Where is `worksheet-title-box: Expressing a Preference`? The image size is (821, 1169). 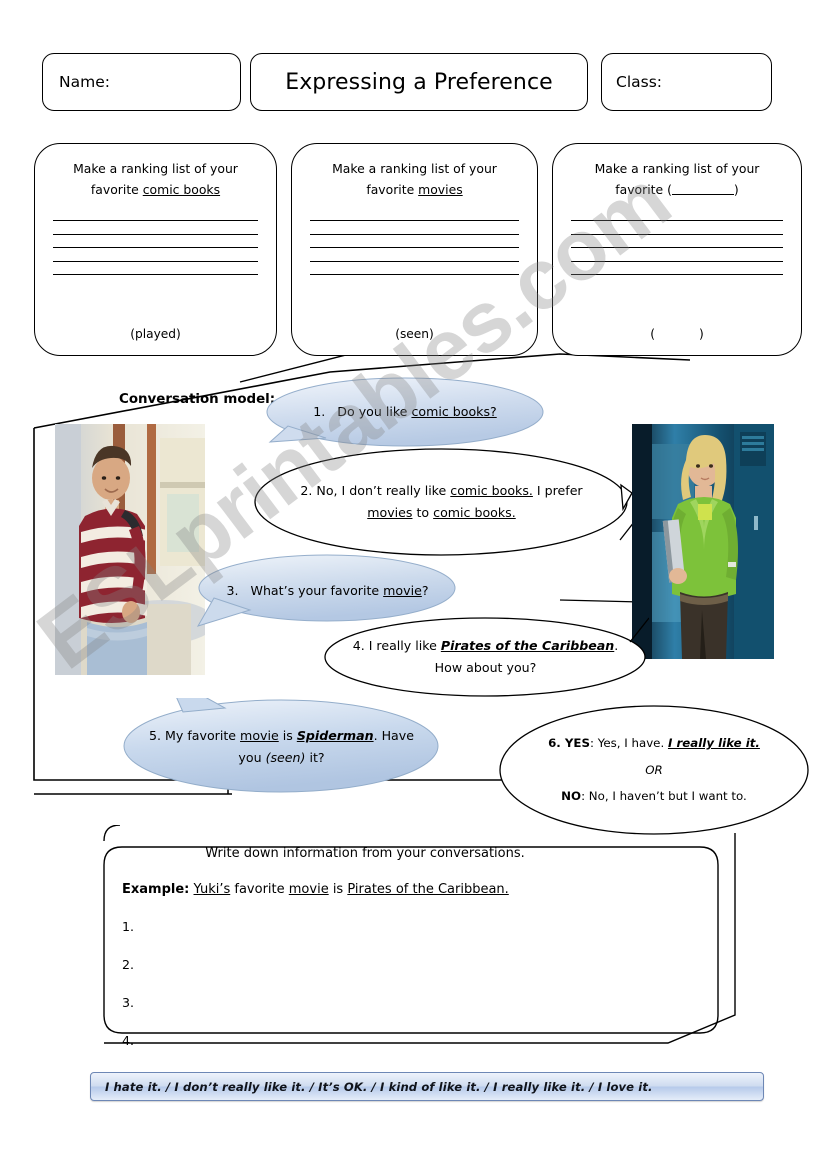 worksheet-title-box: Expressing a Preference is located at coordinates (419, 82).